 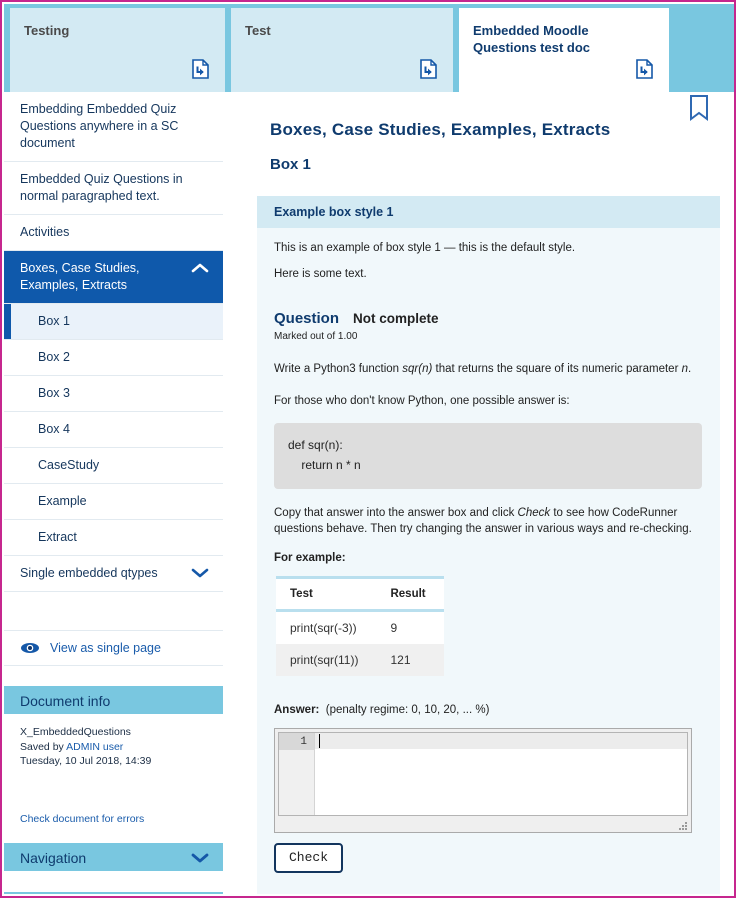 I want to click on sidebar-item-label: Boxes, Case Studies, Examples, Extracts, so click(x=80, y=276).